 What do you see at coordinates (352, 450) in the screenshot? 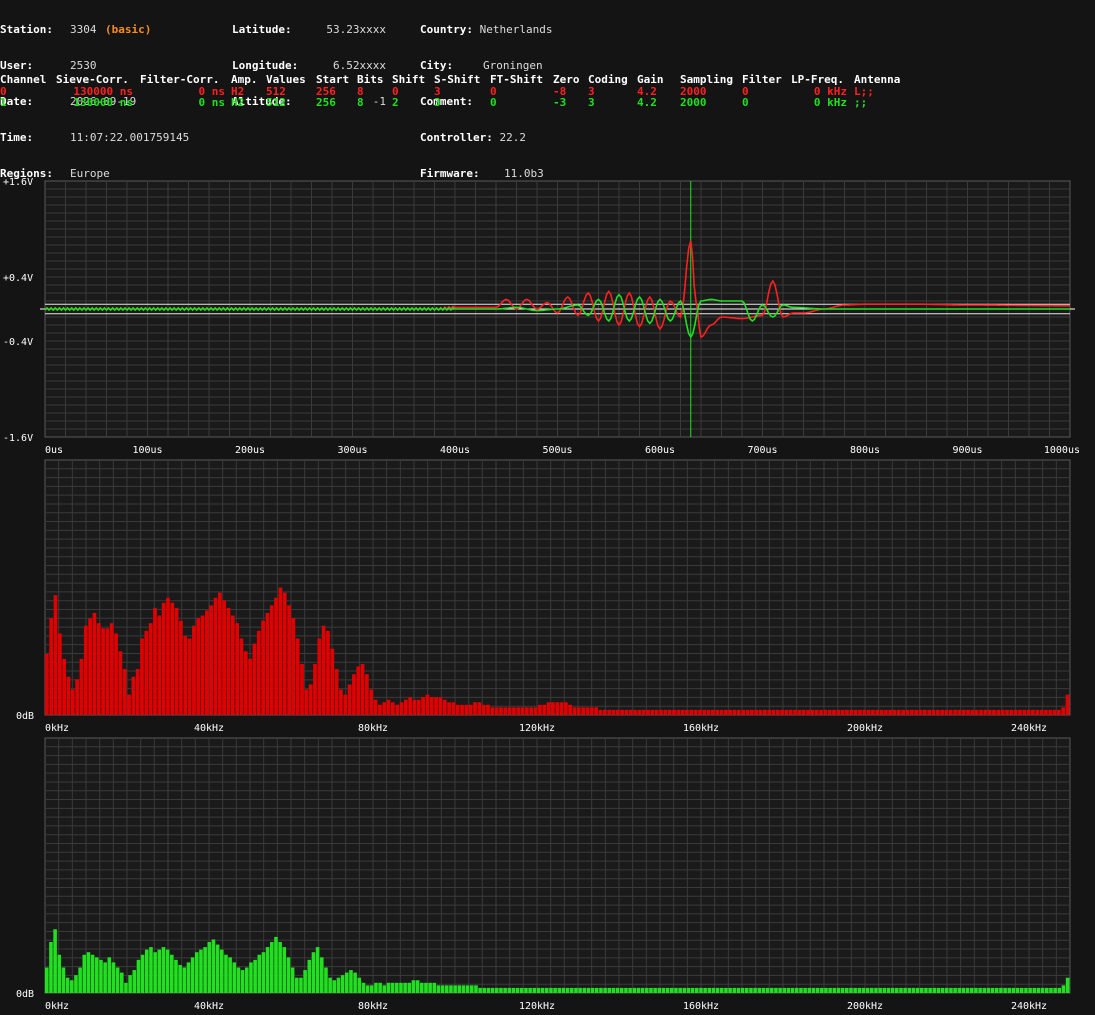
I see `waveform-x-tick-label: 300us` at bounding box center [352, 450].